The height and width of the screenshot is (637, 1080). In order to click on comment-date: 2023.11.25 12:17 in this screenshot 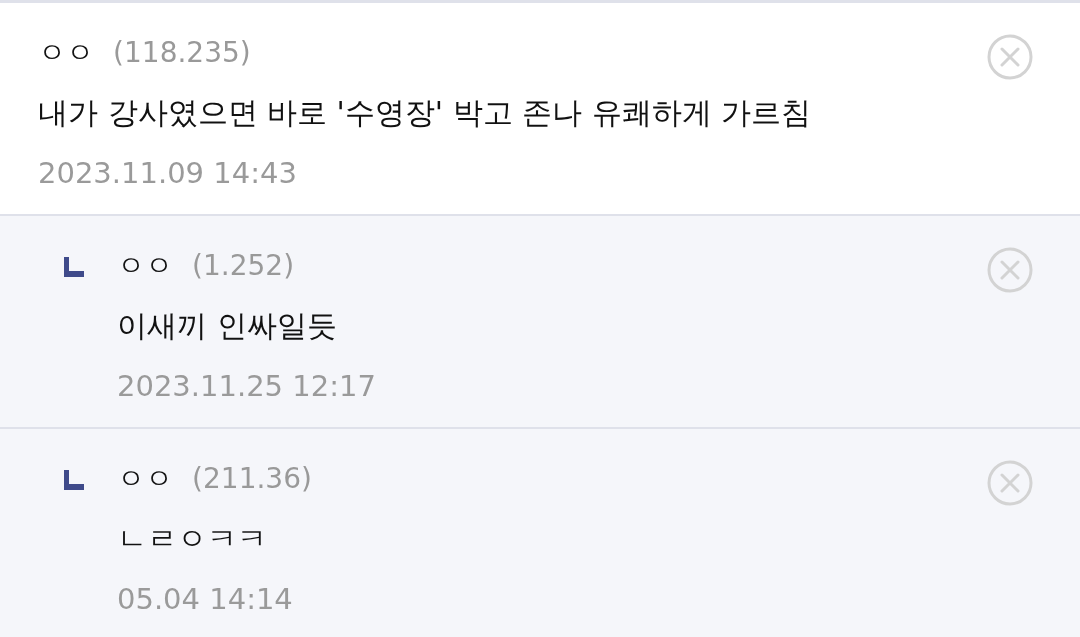, I will do `click(247, 386)`.